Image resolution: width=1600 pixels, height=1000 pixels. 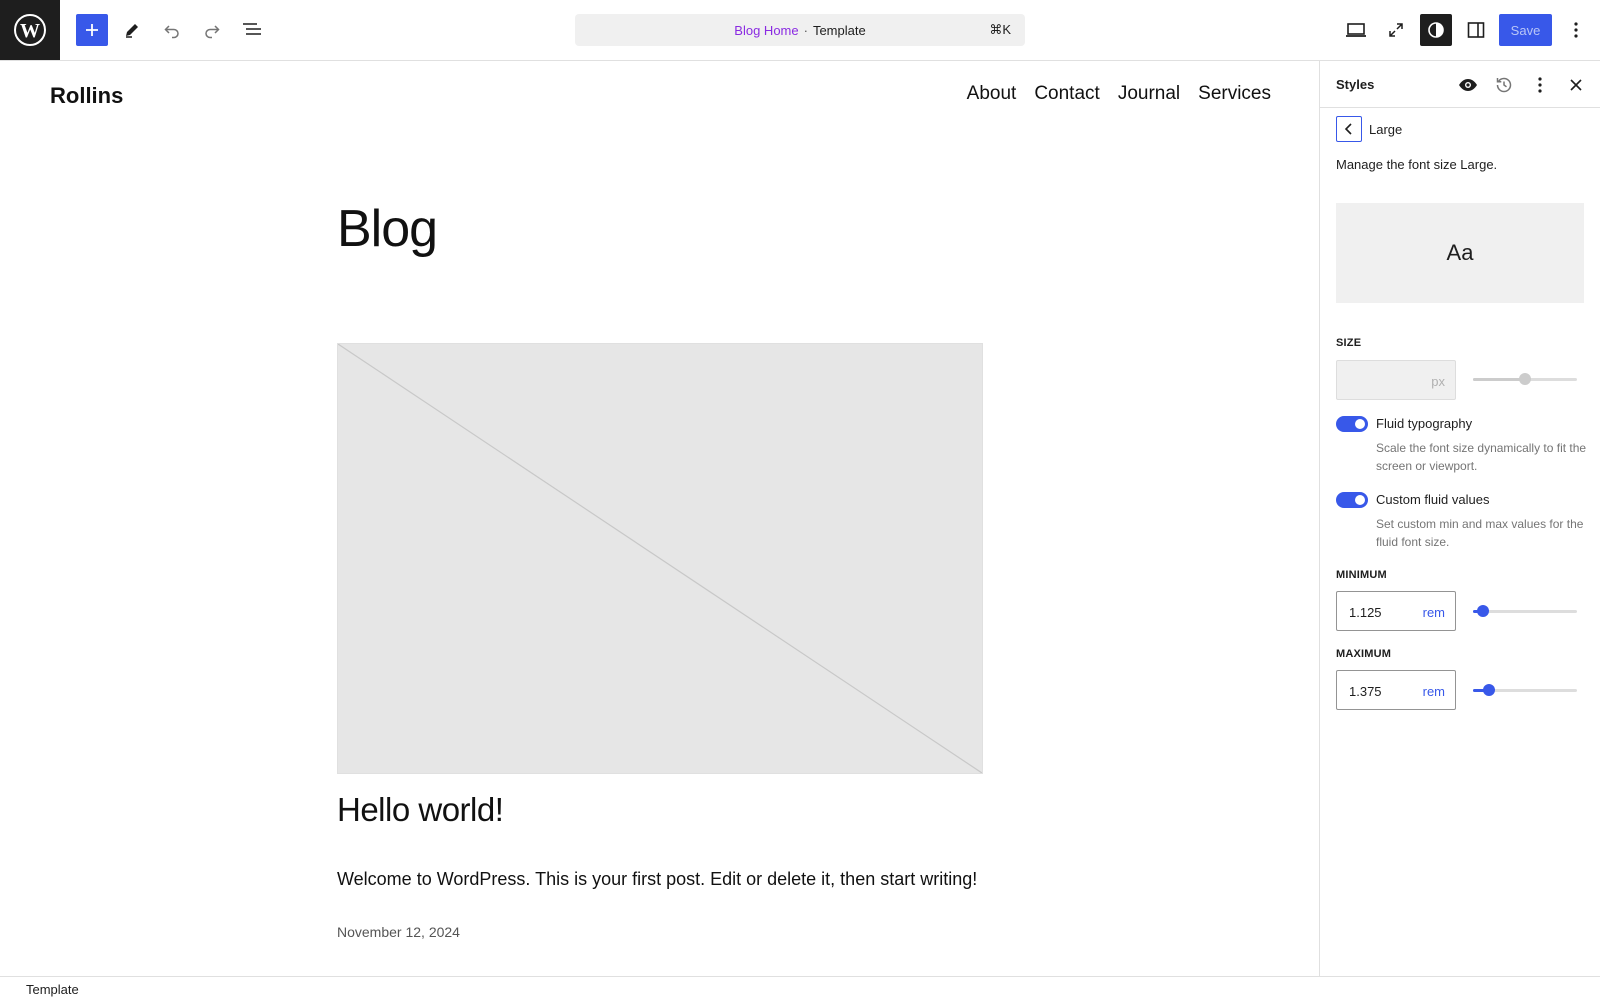 What do you see at coordinates (1489, 690) in the screenshot?
I see `maximum-slider-thumb` at bounding box center [1489, 690].